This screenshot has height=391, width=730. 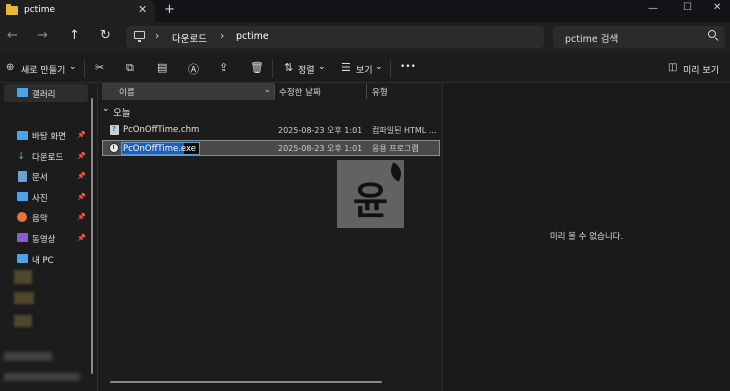 I want to click on group-chevron-icon: ⌄, so click(x=106, y=109).